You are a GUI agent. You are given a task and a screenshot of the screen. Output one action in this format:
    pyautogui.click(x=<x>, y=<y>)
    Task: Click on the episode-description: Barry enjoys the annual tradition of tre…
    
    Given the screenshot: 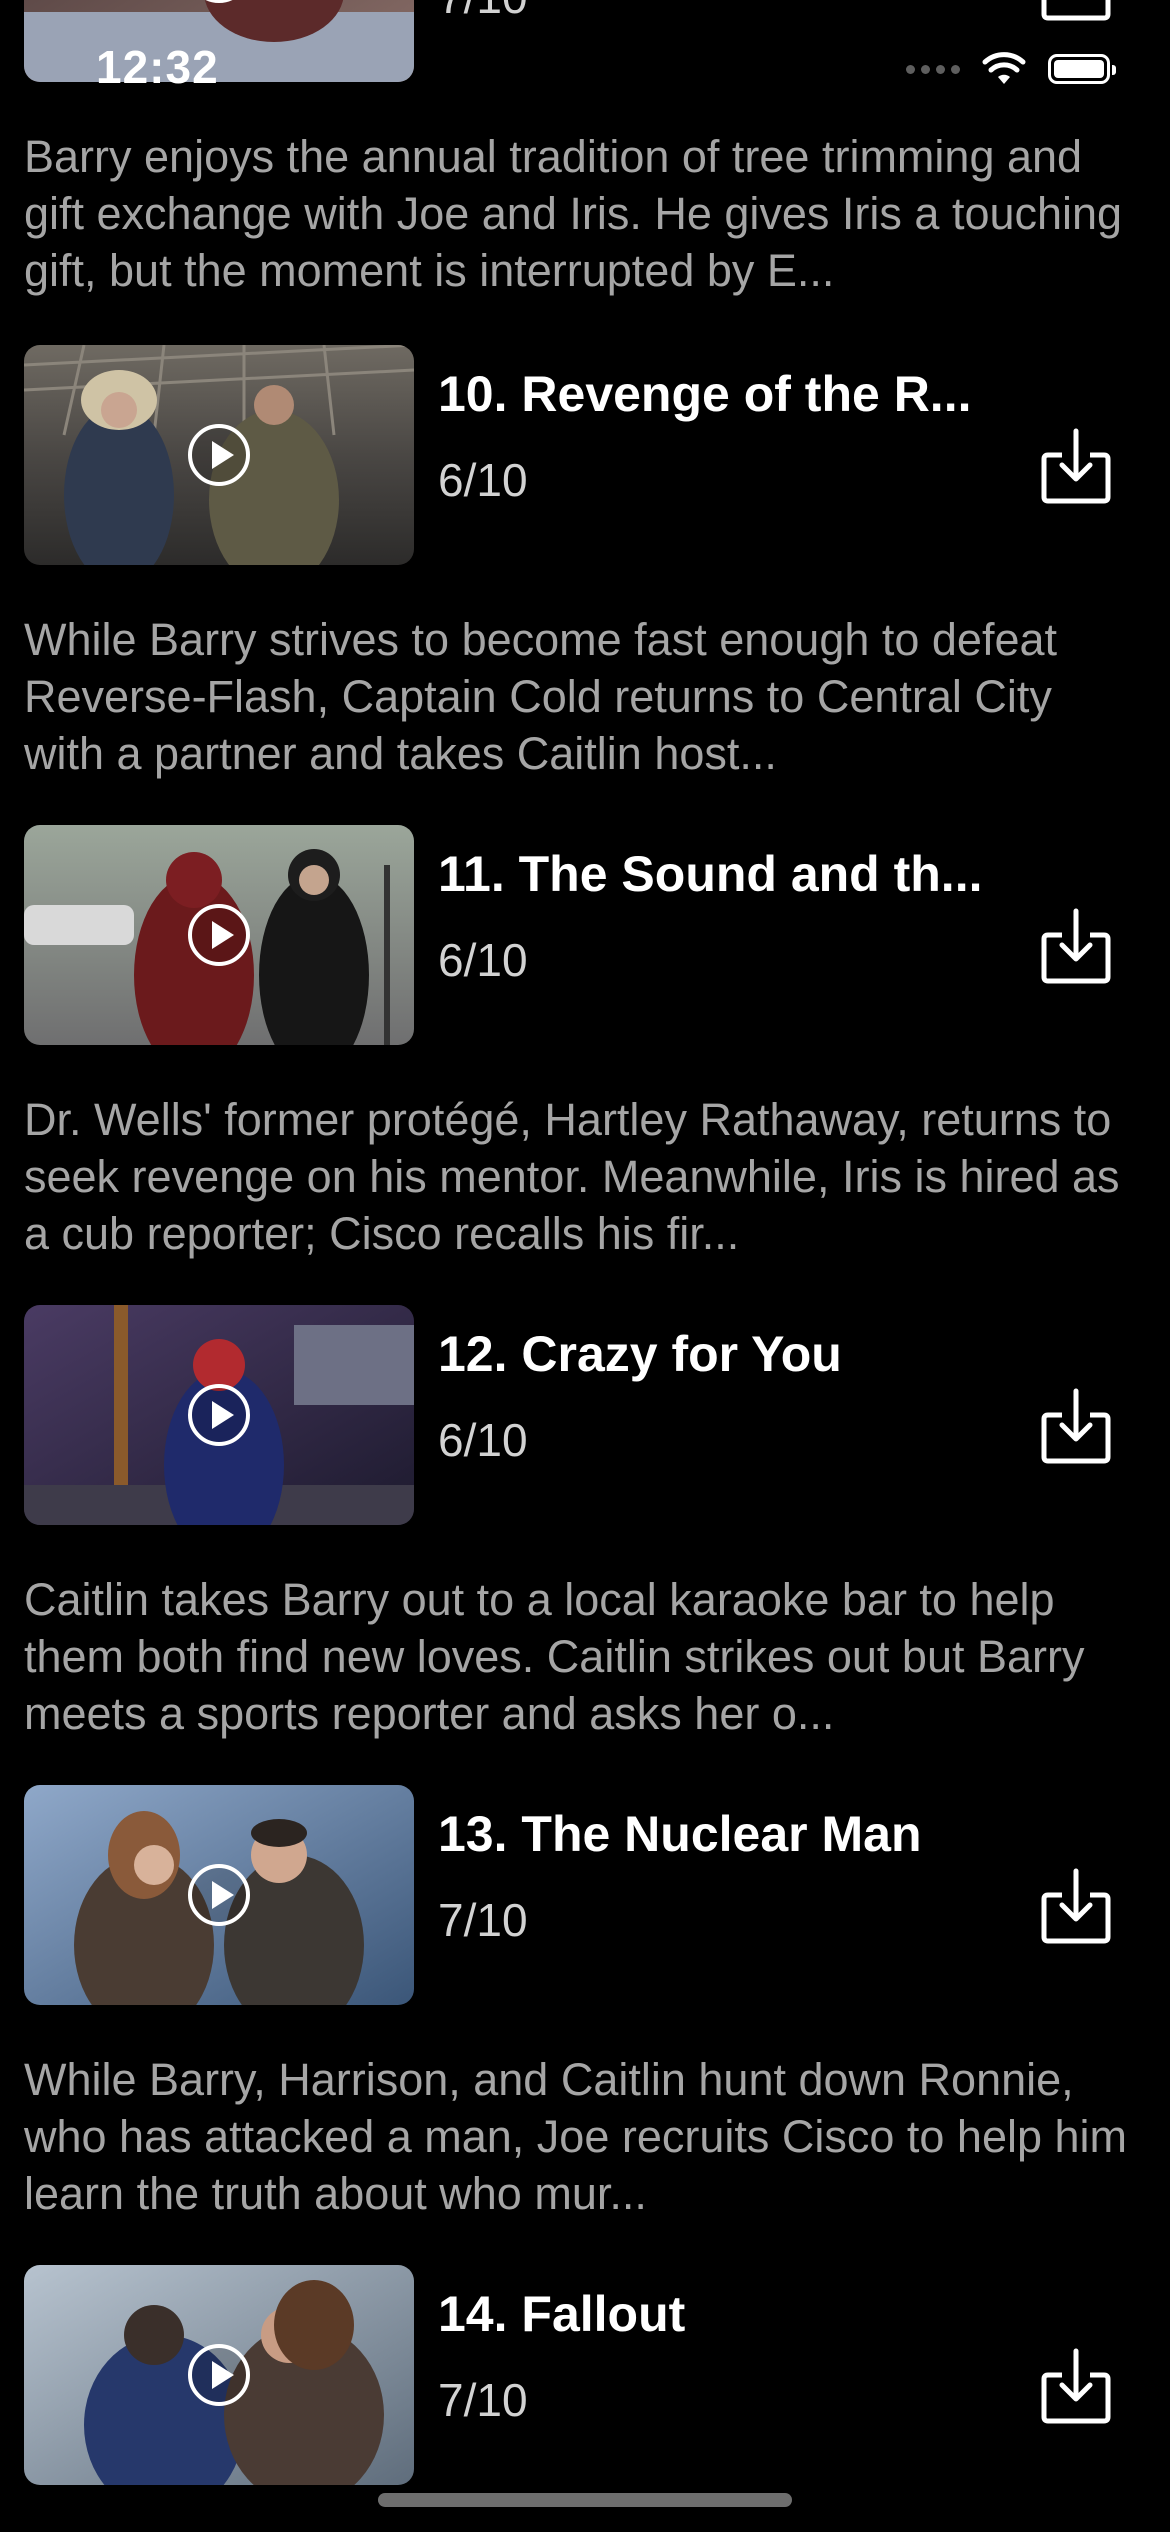 What is the action you would take?
    pyautogui.click(x=573, y=213)
    